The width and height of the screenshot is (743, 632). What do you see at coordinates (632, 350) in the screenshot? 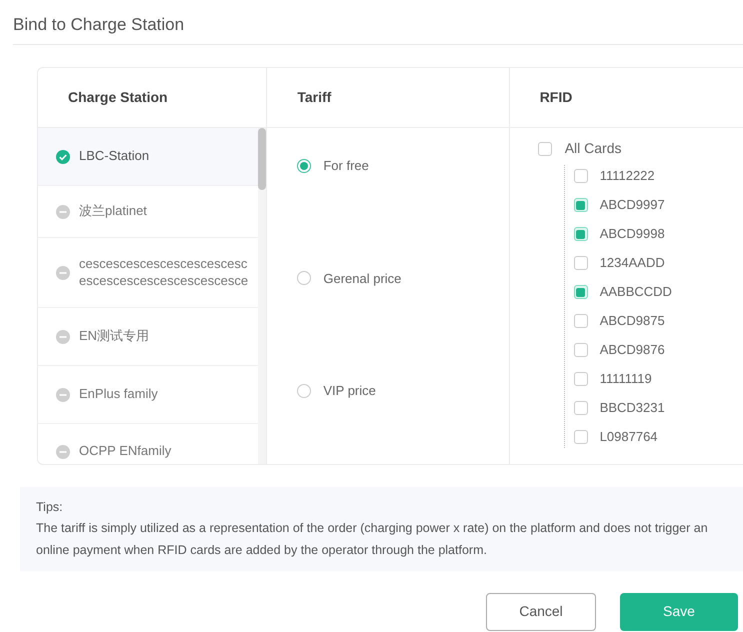
I see `card-label: ABCD9876` at bounding box center [632, 350].